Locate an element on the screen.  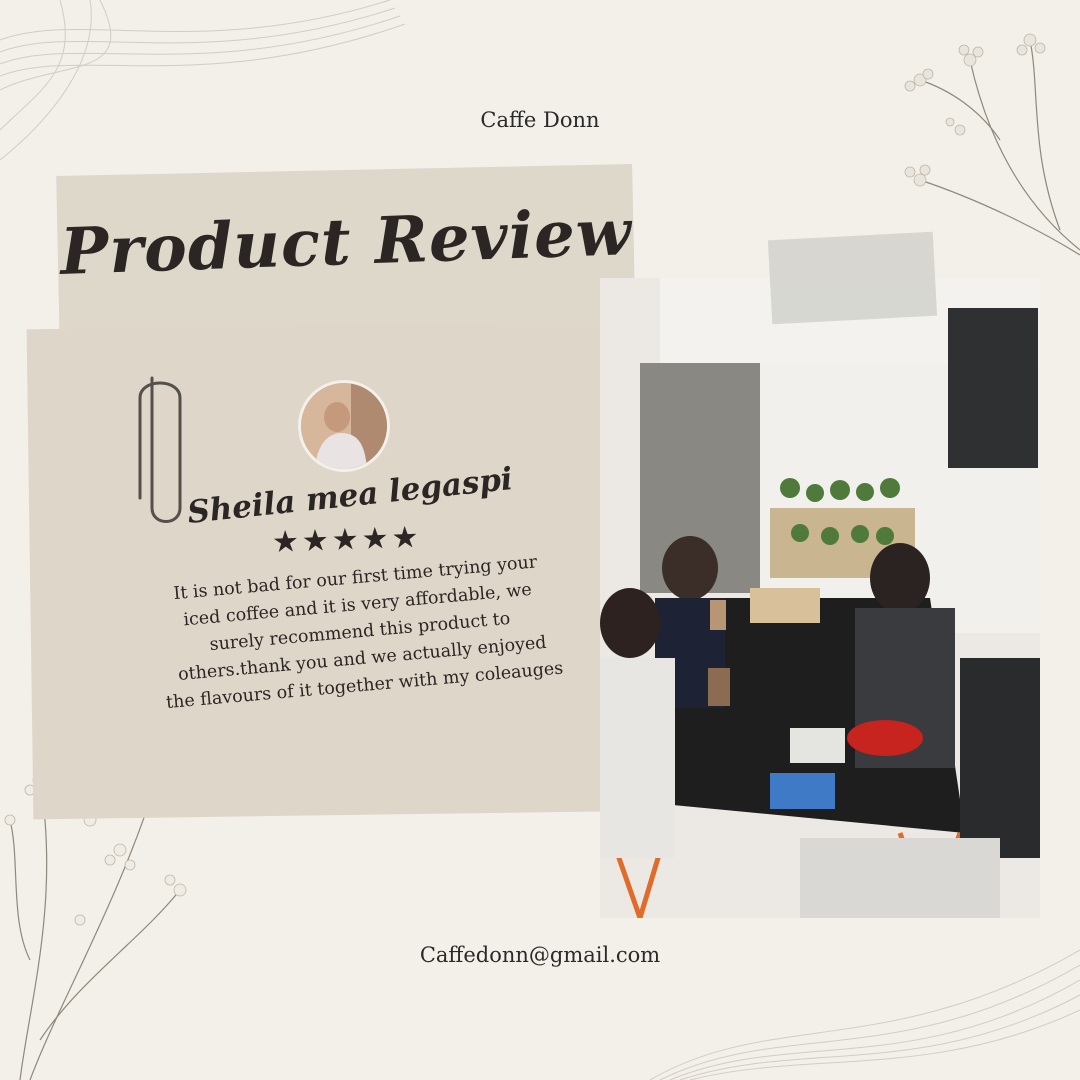
star-rating: ★★★★★ is located at coordinates (347, 540).